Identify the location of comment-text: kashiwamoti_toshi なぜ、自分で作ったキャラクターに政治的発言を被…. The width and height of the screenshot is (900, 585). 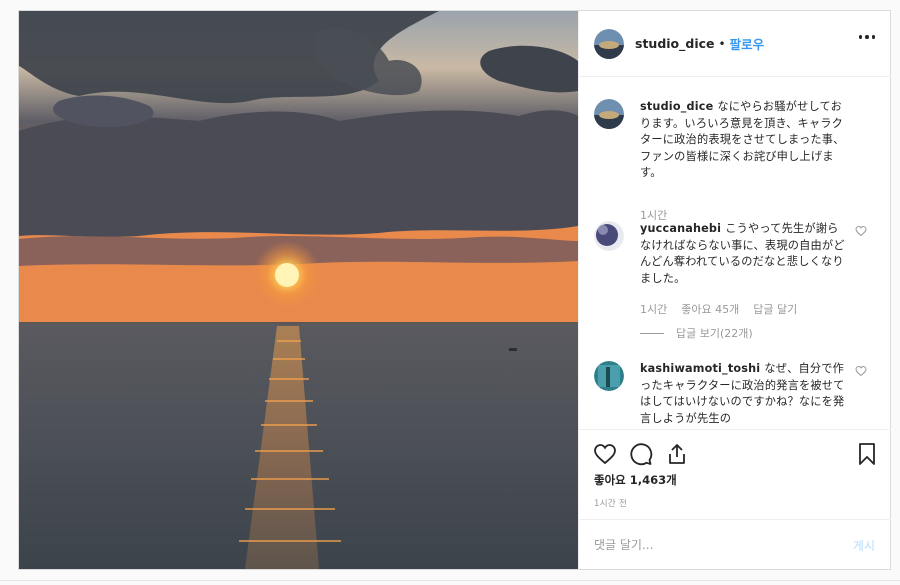
(744, 394).